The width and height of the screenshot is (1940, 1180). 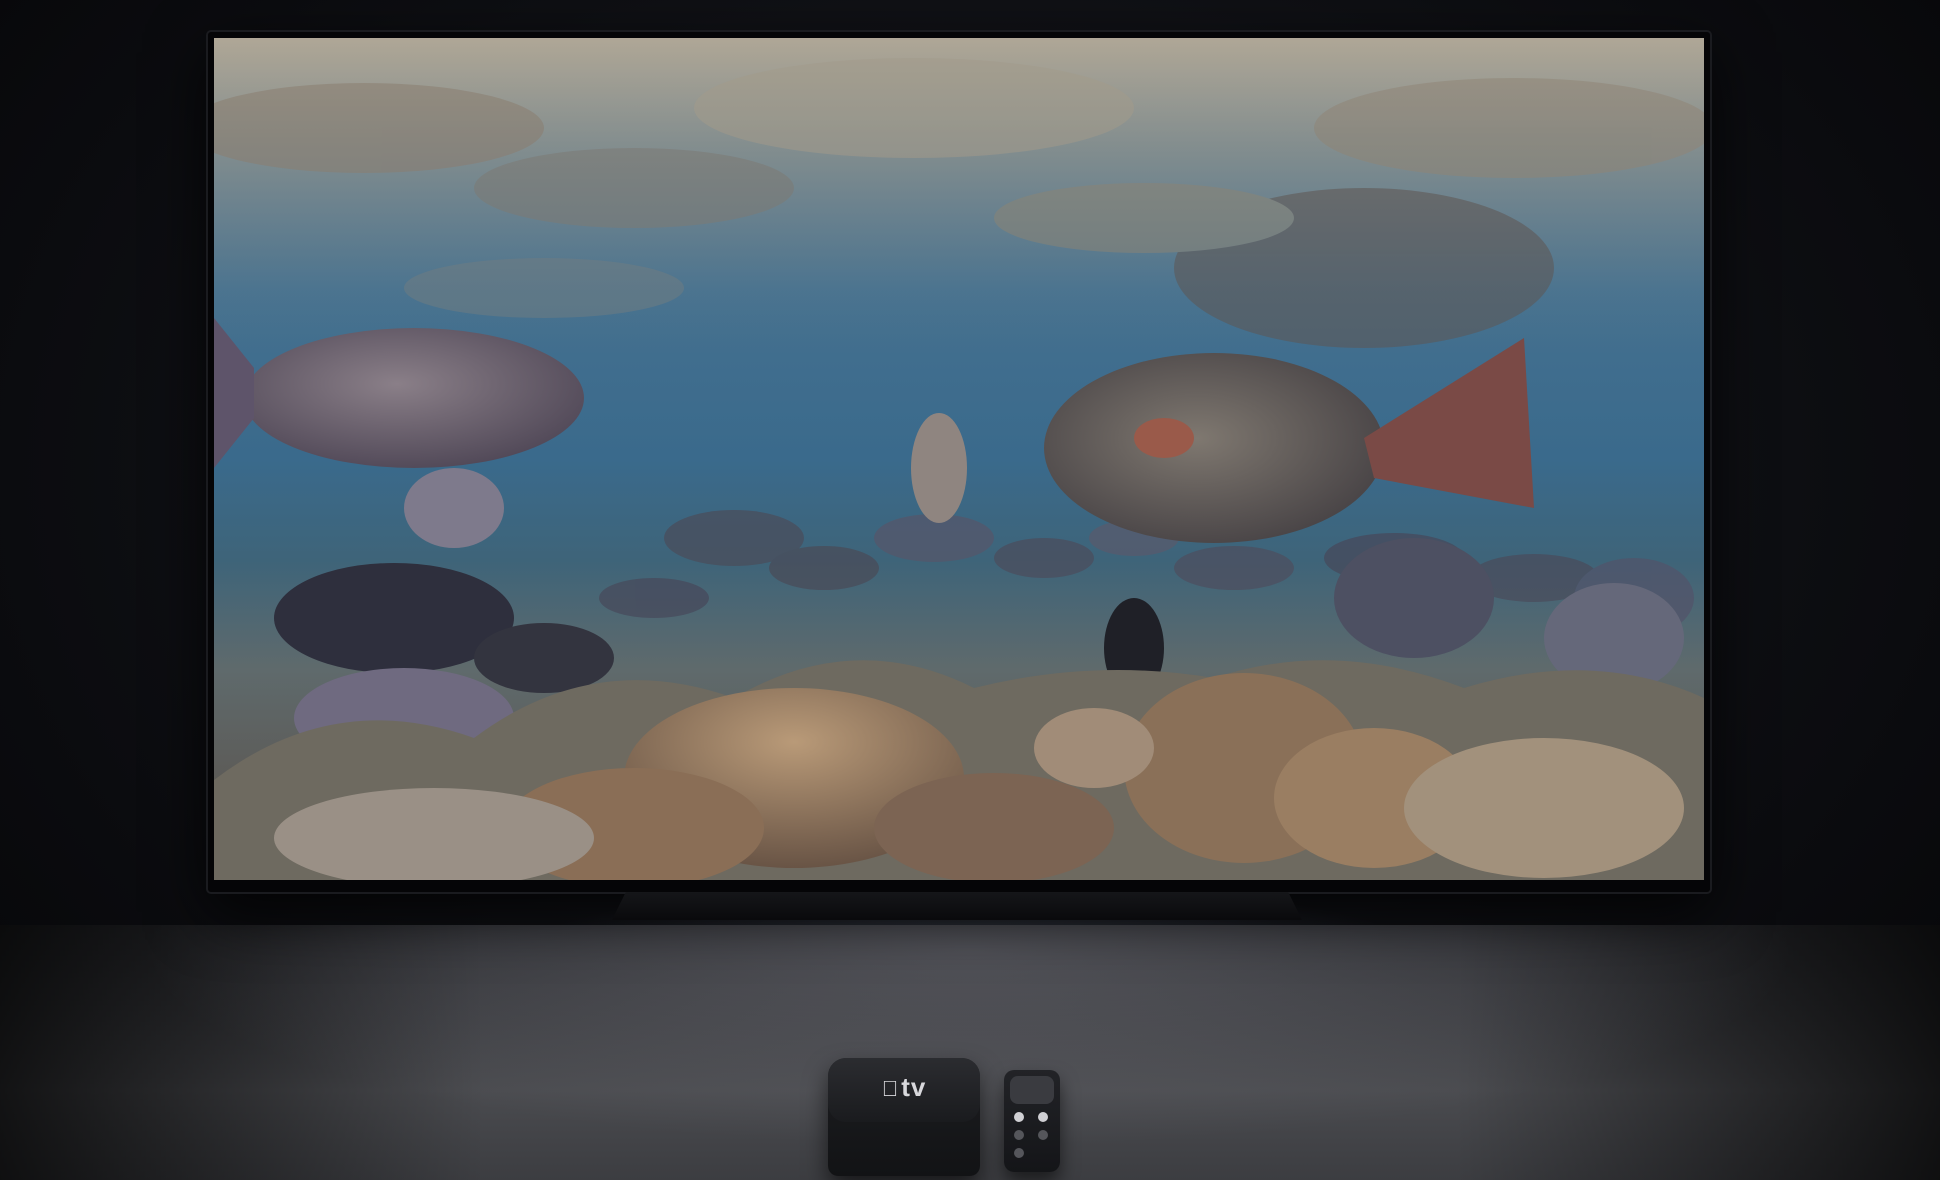 I want to click on remote-touch-surface, so click(x=1032, y=1090).